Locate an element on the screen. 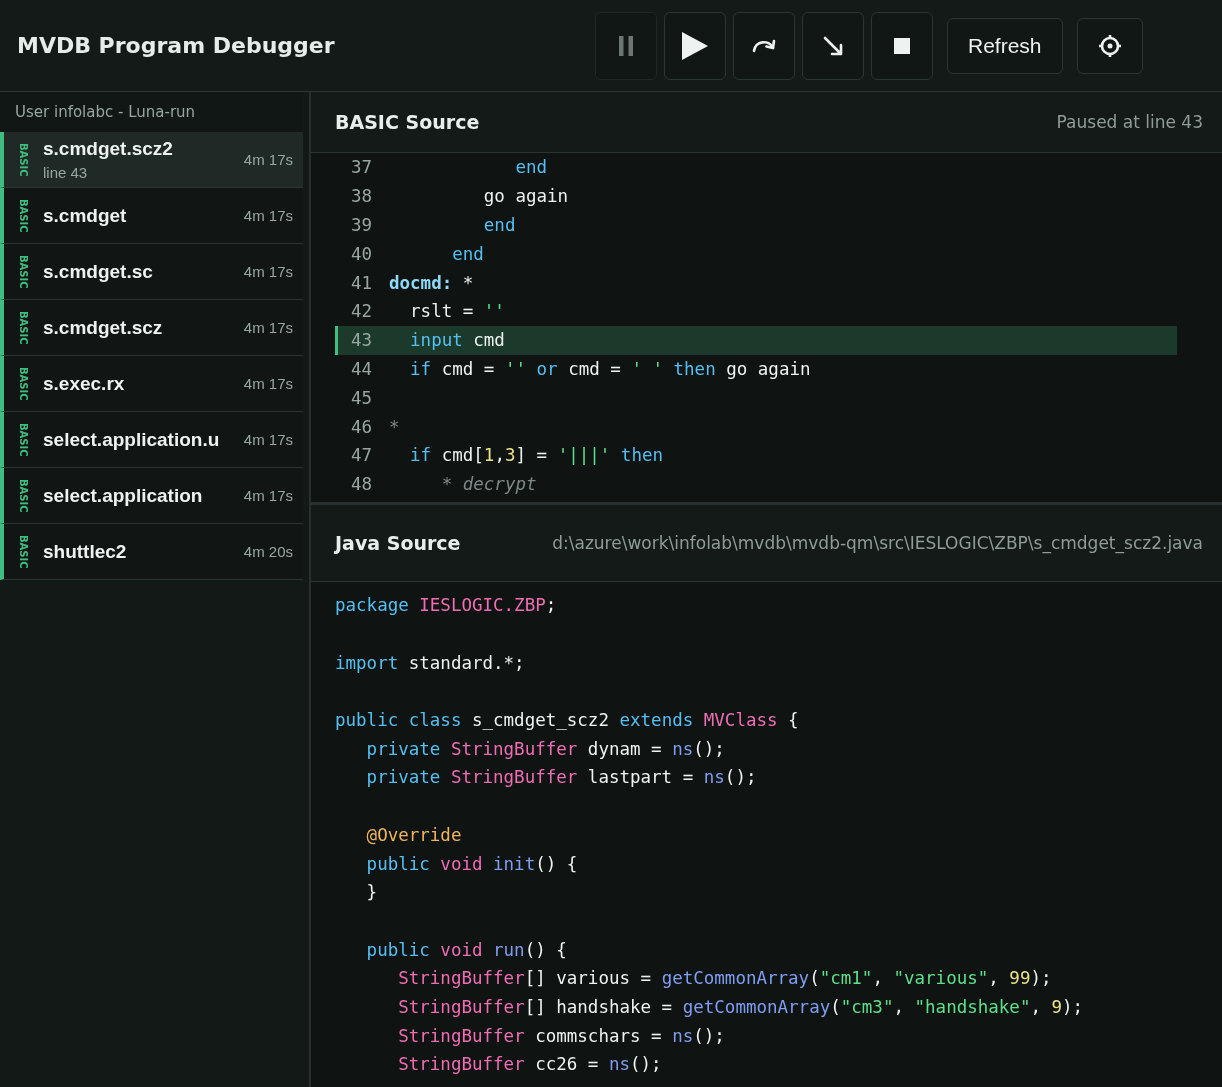 The height and width of the screenshot is (1087, 1222). settings-button is located at coordinates (1109, 45).